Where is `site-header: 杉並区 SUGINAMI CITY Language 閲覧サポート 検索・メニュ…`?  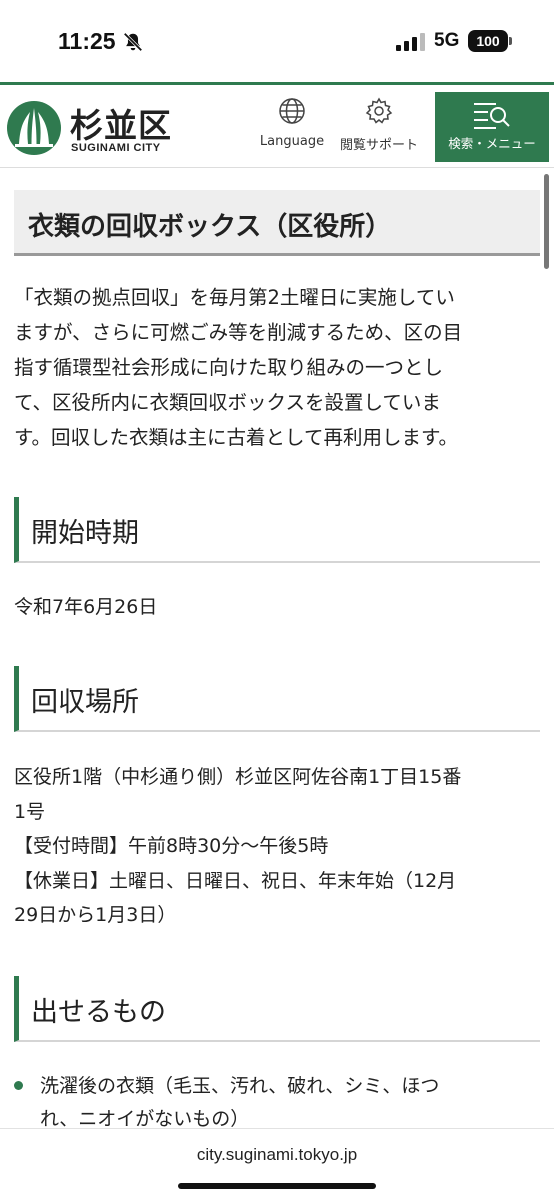
site-header: 杉並区 SUGINAMI CITY Language 閲覧サポート 検索・メニュ… is located at coordinates (277, 125).